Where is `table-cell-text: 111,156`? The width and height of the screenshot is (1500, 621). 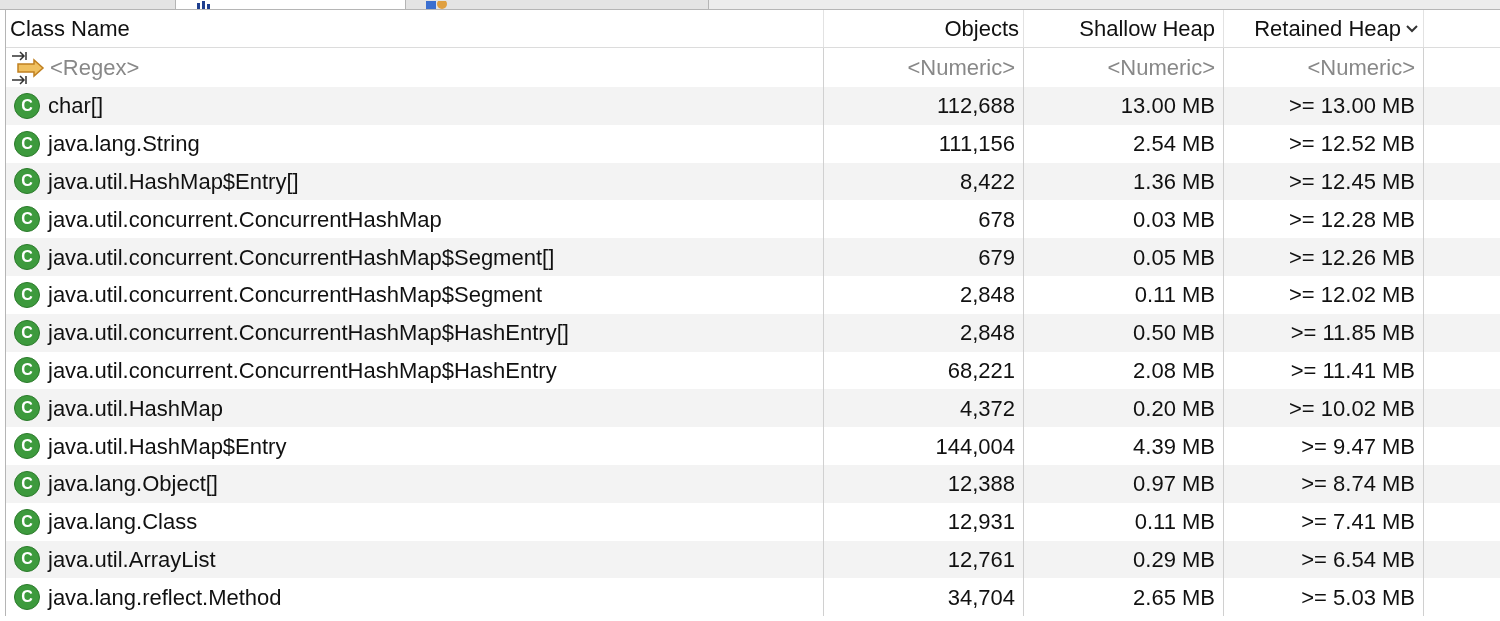 table-cell-text: 111,156 is located at coordinates (977, 144).